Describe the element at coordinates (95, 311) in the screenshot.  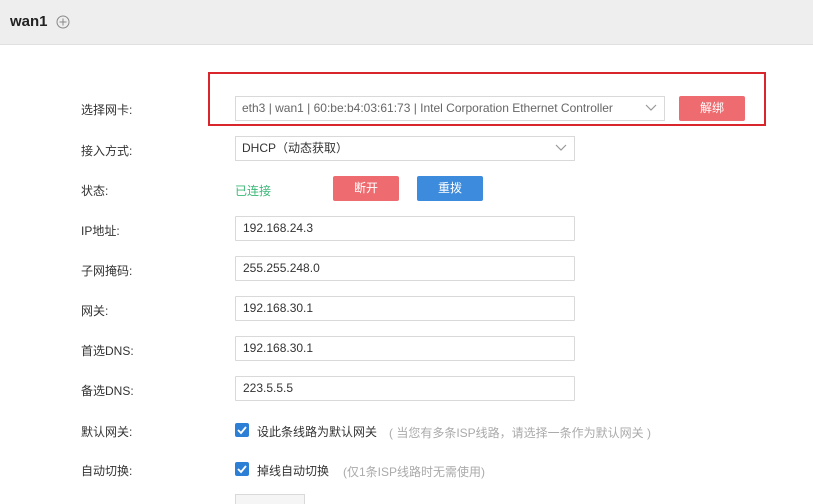
I see `gateway-label: 网关:` at that location.